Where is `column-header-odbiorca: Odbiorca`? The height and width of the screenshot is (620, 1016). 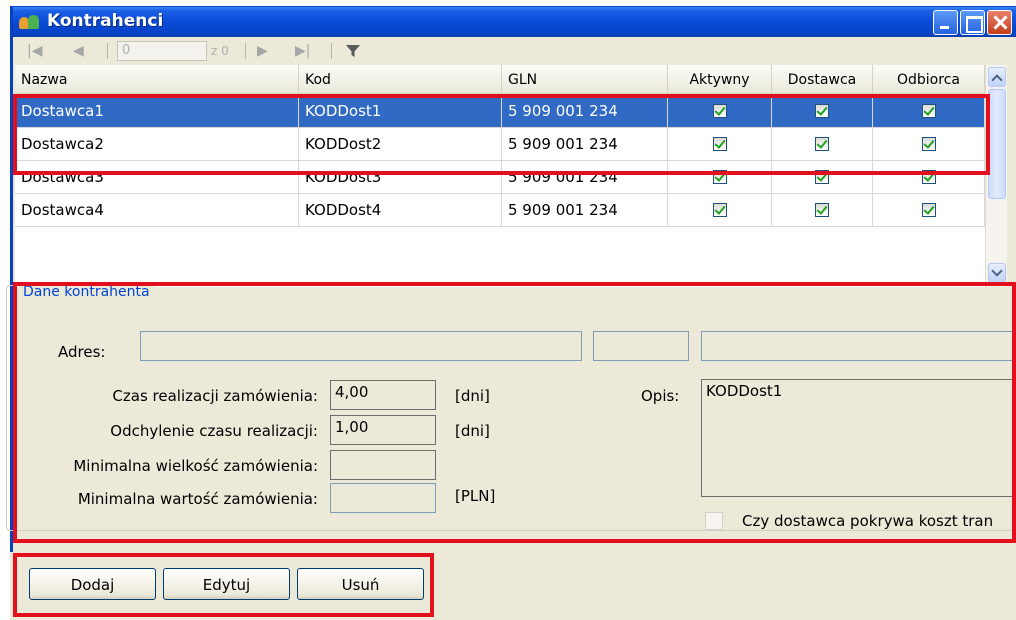
column-header-odbiorca: Odbiorca is located at coordinates (929, 79).